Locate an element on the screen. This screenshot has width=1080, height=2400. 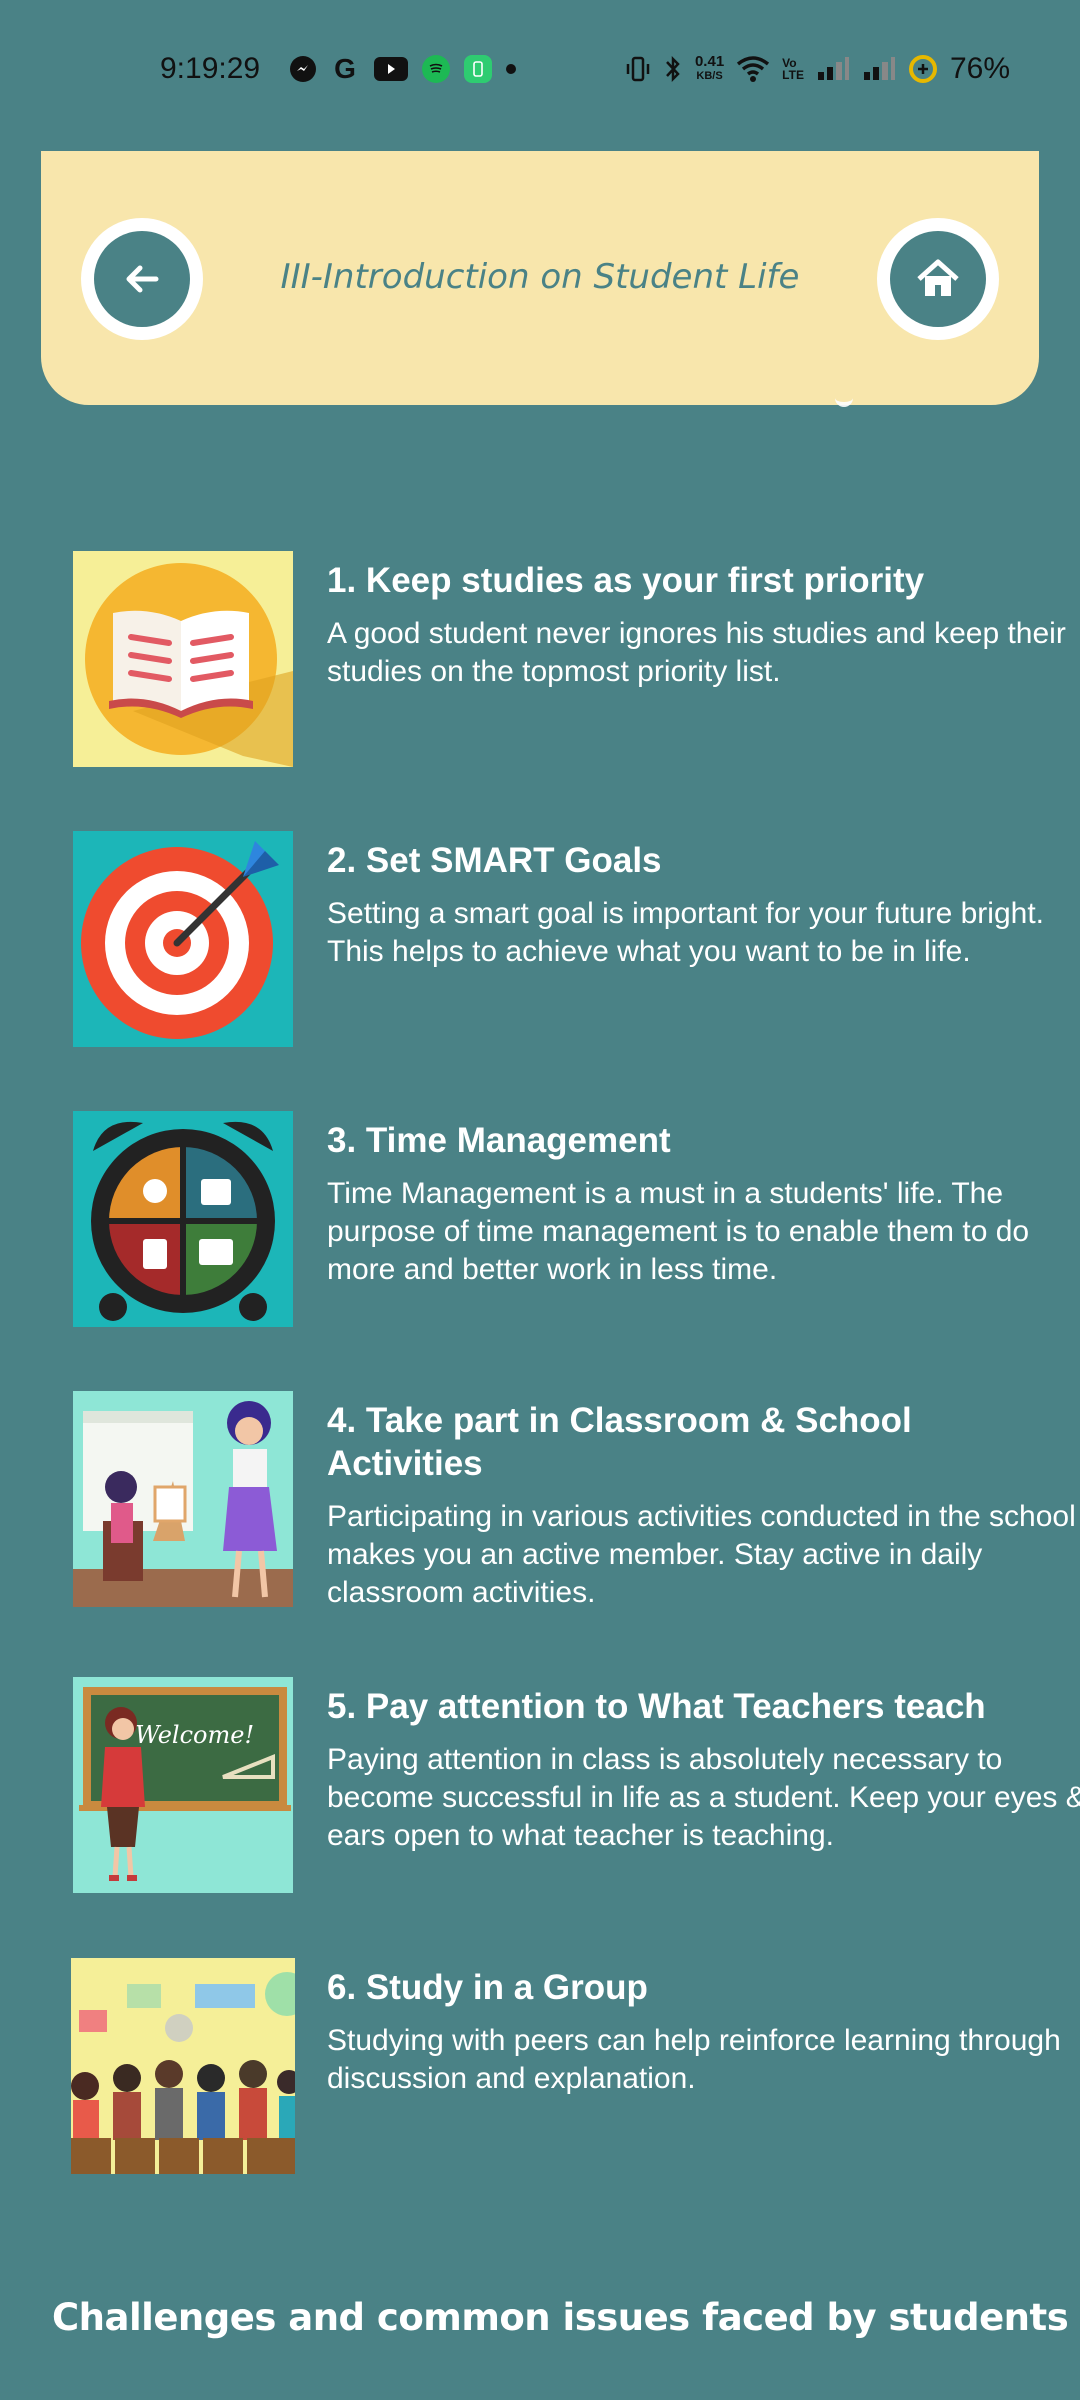
item-title: 5. Pay attention to What Teachers teach is located at coordinates (656, 1706).